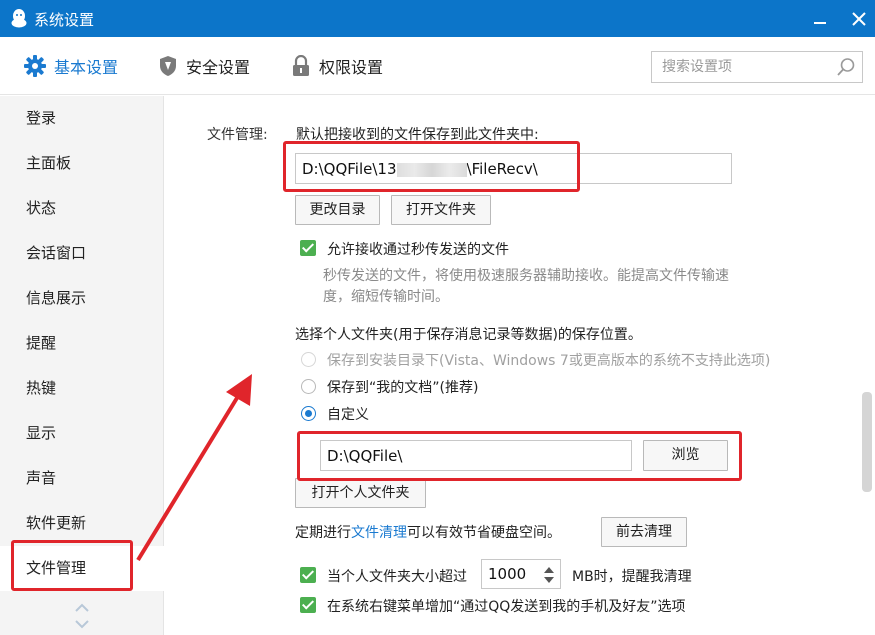  Describe the element at coordinates (82, 388) in the screenshot. I see `sidebar-item-hotkeys: 热键` at that location.